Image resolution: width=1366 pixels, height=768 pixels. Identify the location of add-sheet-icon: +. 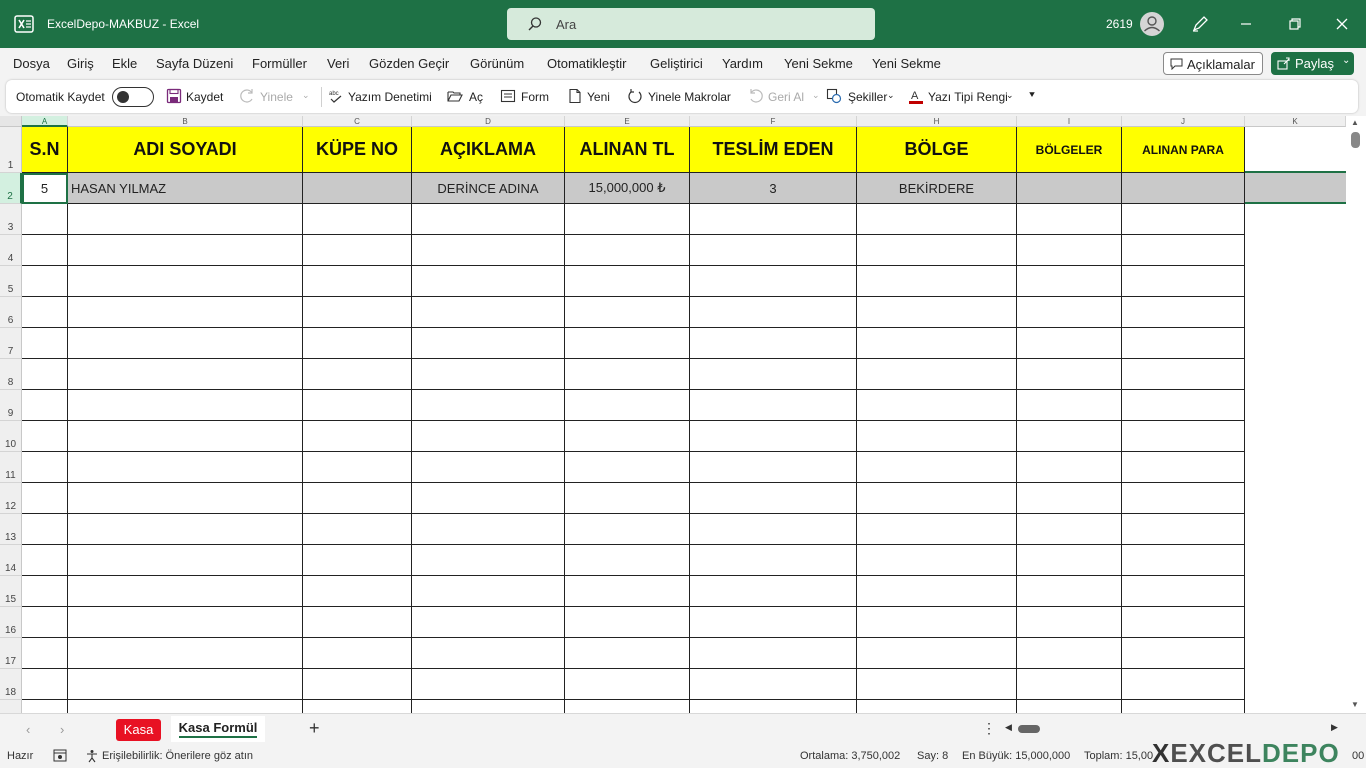
(314, 728).